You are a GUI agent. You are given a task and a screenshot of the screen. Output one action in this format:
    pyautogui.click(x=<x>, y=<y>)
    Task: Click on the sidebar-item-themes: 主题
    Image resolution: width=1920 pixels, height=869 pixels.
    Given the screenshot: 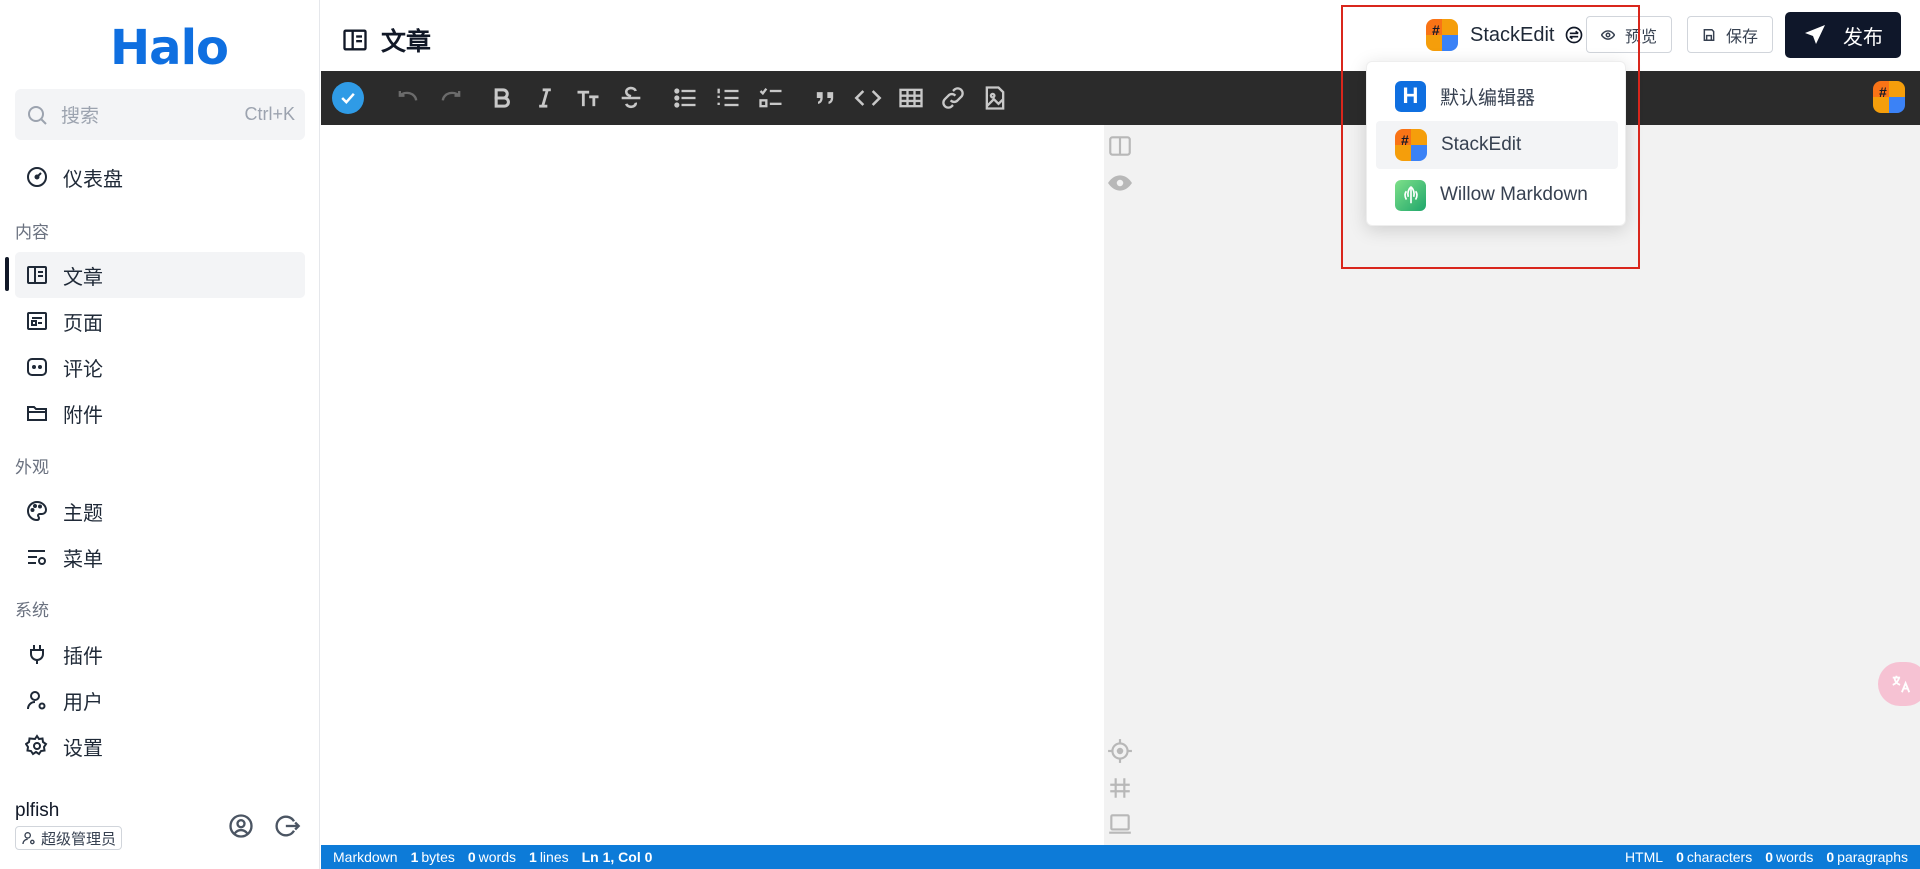 What is the action you would take?
    pyautogui.click(x=160, y=511)
    